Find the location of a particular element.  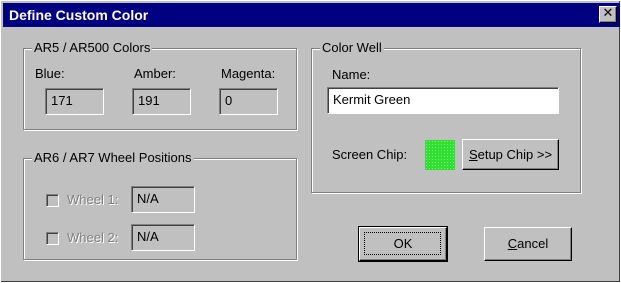

amber-label: Amber: is located at coordinates (155, 73).